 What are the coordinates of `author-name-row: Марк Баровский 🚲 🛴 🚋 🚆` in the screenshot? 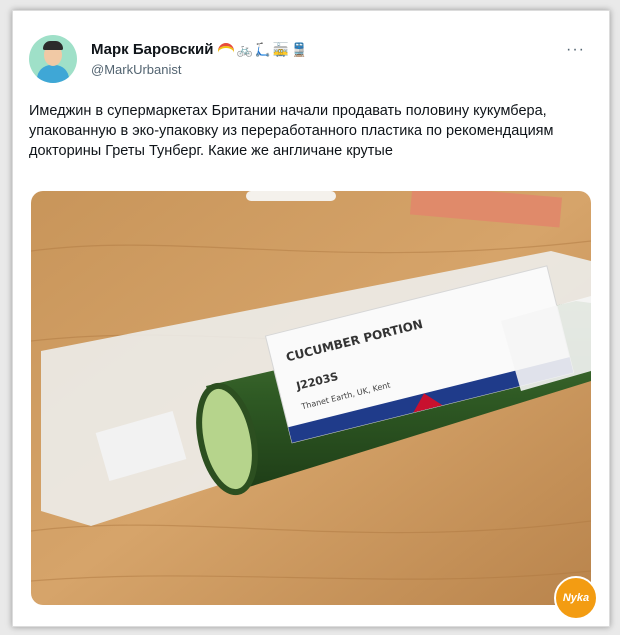 It's located at (199, 49).